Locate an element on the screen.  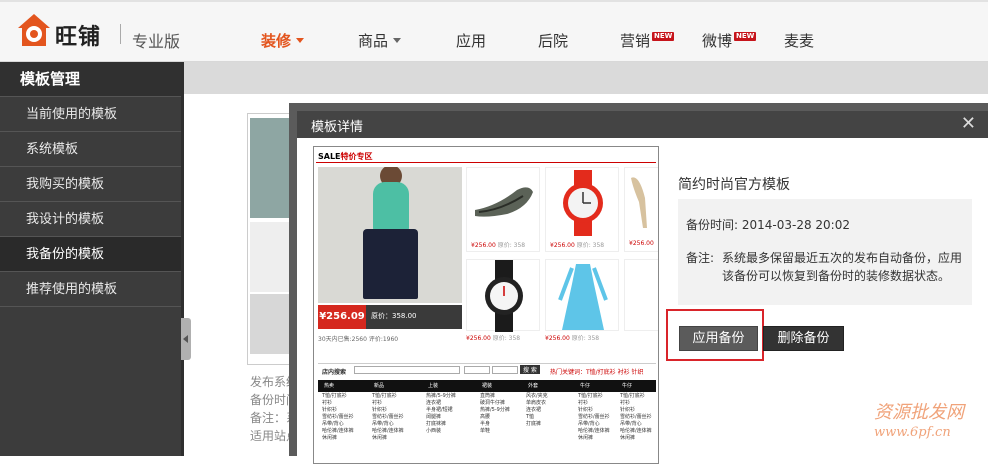
category-label: 新品 is located at coordinates (379, 386).